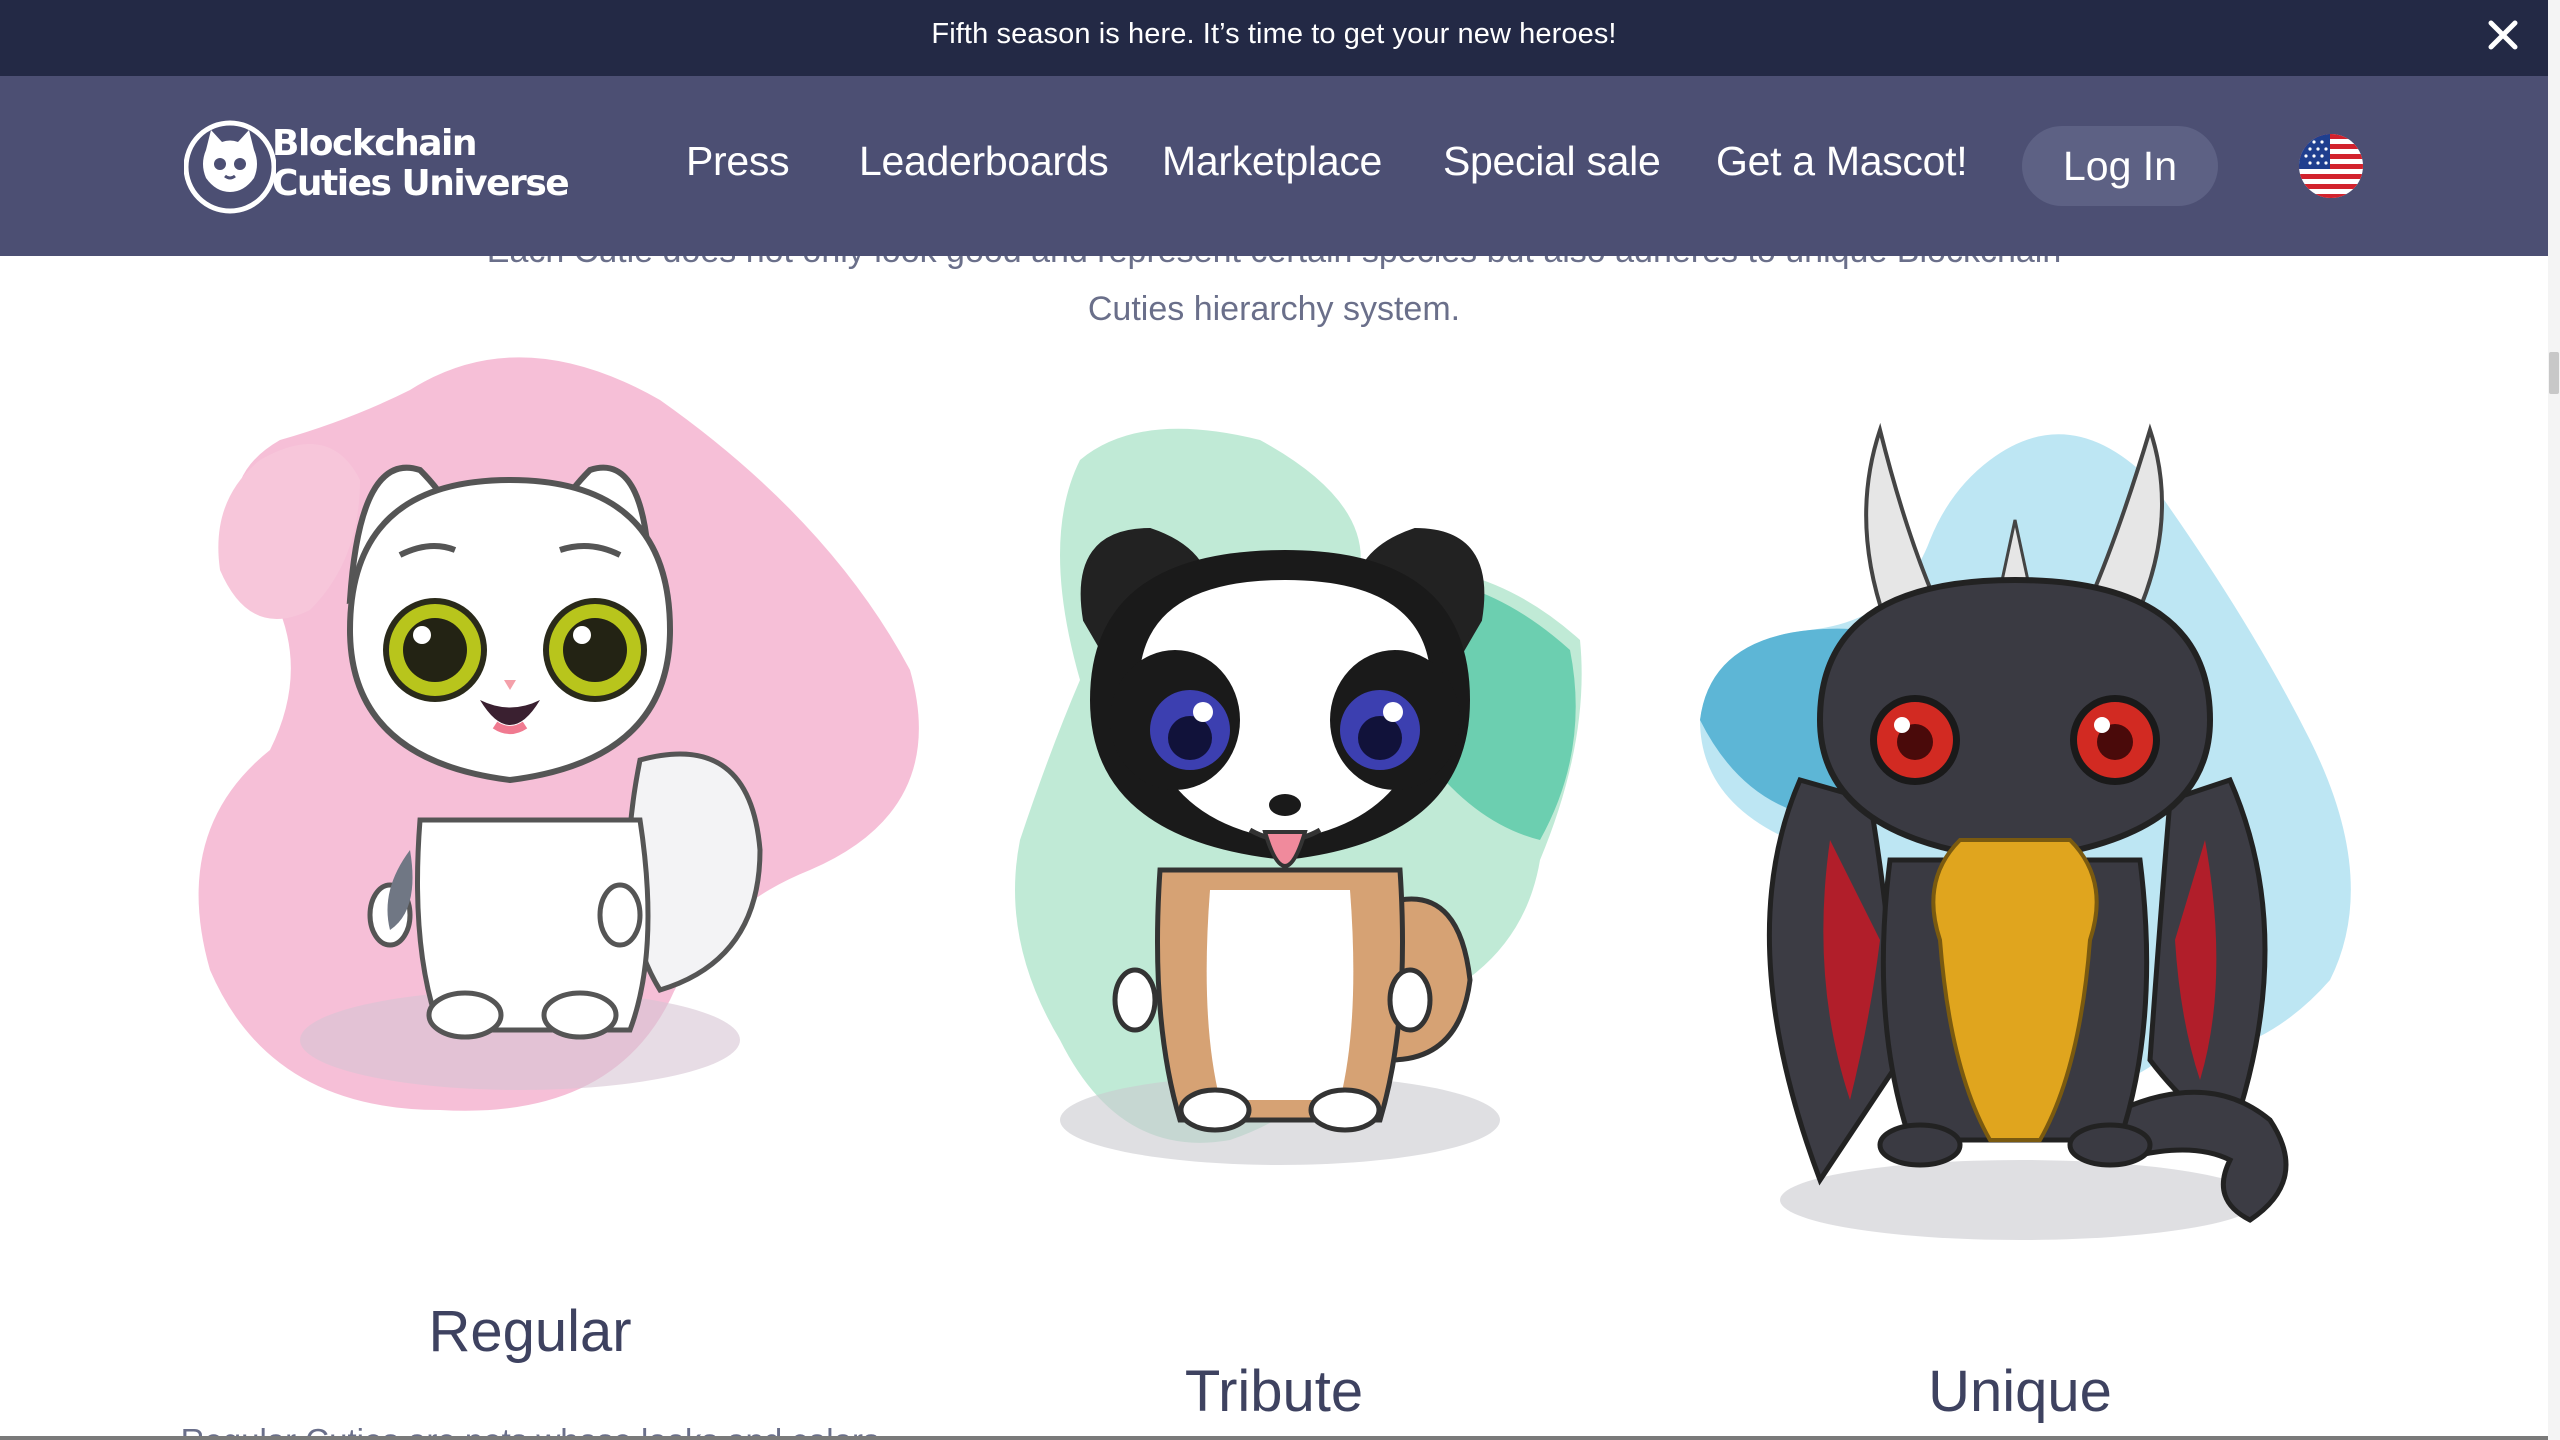 The image size is (2560, 1440). Describe the element at coordinates (1552, 161) in the screenshot. I see `nav-special-sale: Special sale` at that location.